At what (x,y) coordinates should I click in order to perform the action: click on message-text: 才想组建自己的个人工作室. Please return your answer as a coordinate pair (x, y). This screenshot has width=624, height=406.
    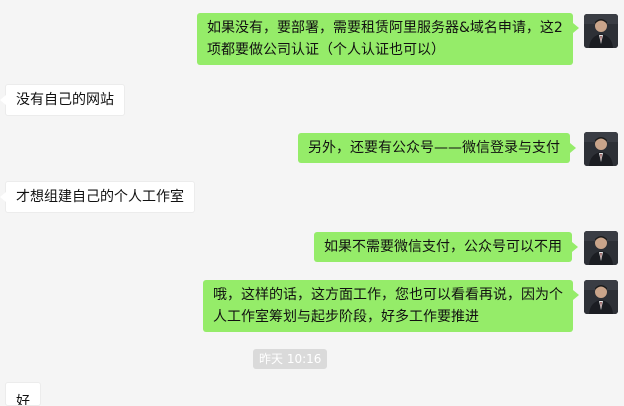
    Looking at the image, I should click on (100, 197).